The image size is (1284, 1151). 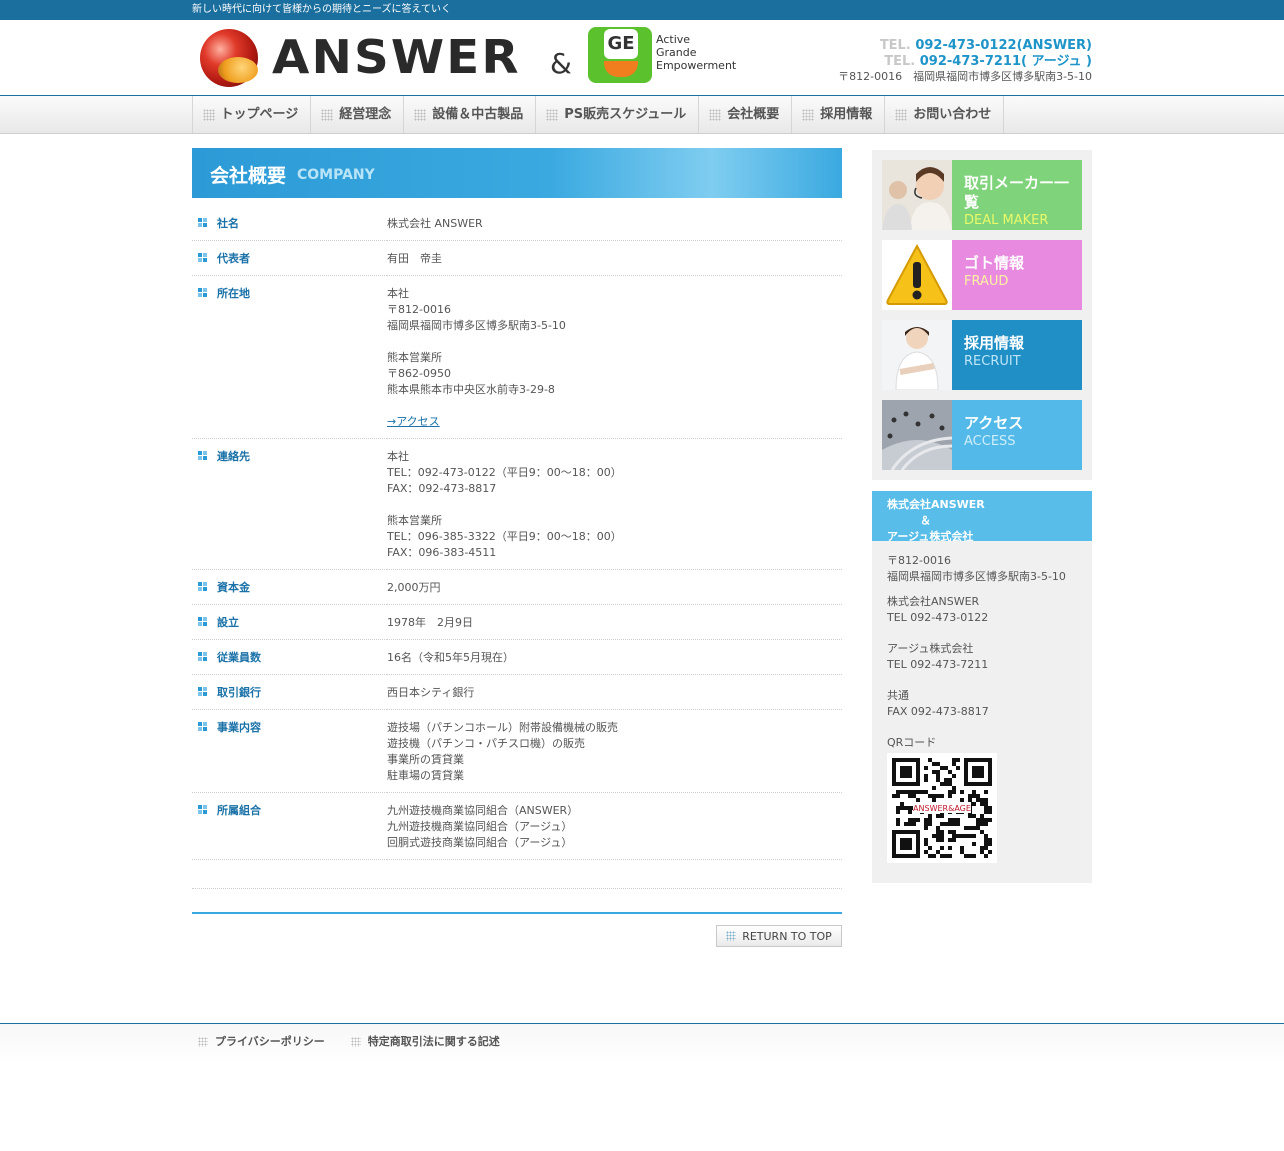 I want to click on age-word: Grande, so click(x=676, y=52).